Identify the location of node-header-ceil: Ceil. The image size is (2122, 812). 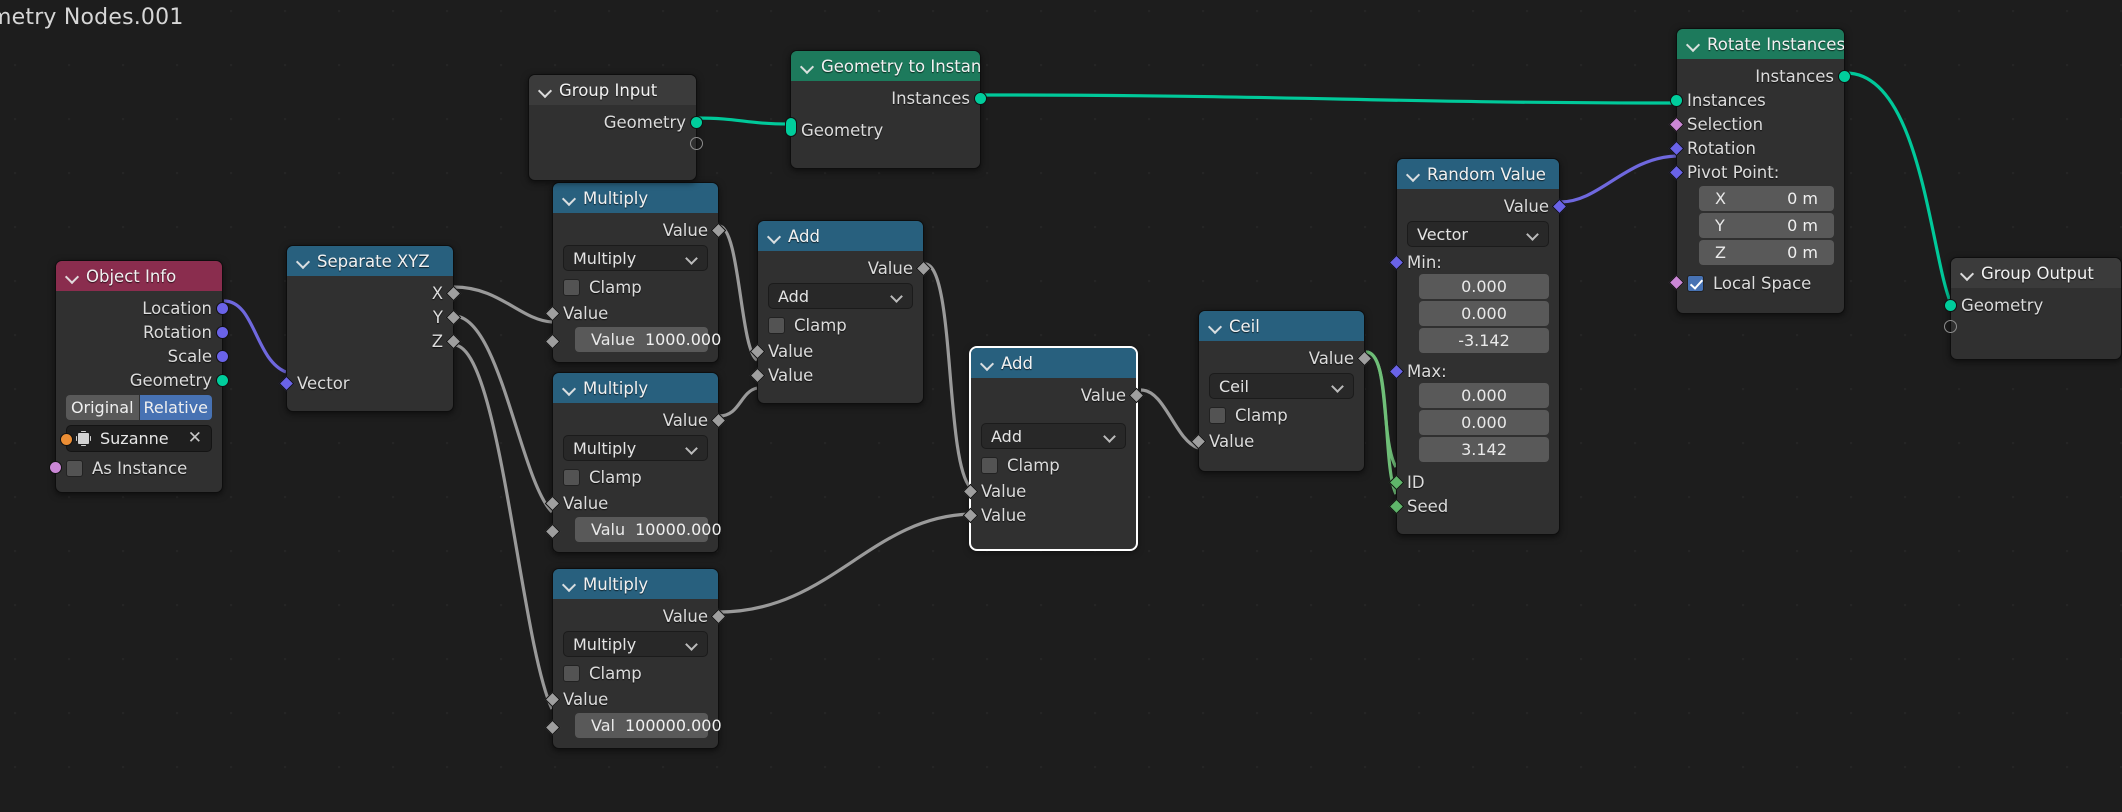
(1281, 326).